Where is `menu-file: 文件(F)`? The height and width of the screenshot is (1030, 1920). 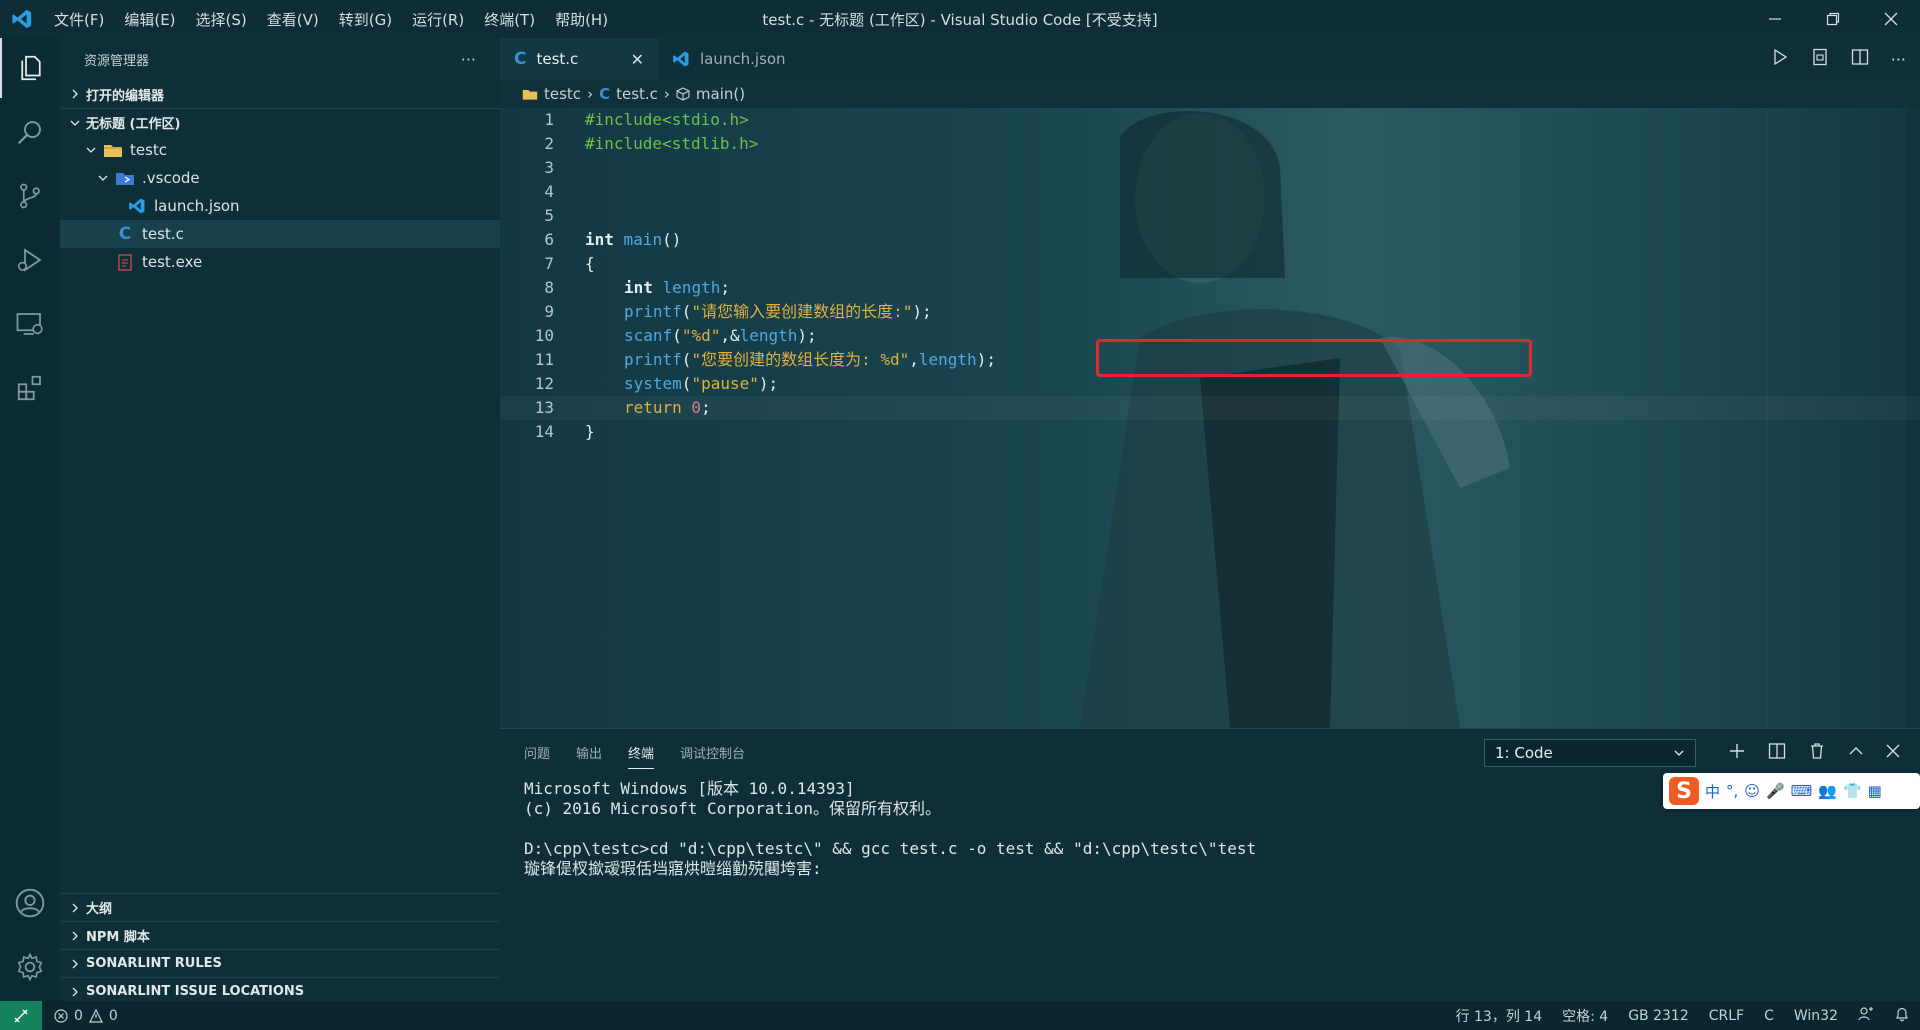
menu-file: 文件(F) is located at coordinates (79, 19).